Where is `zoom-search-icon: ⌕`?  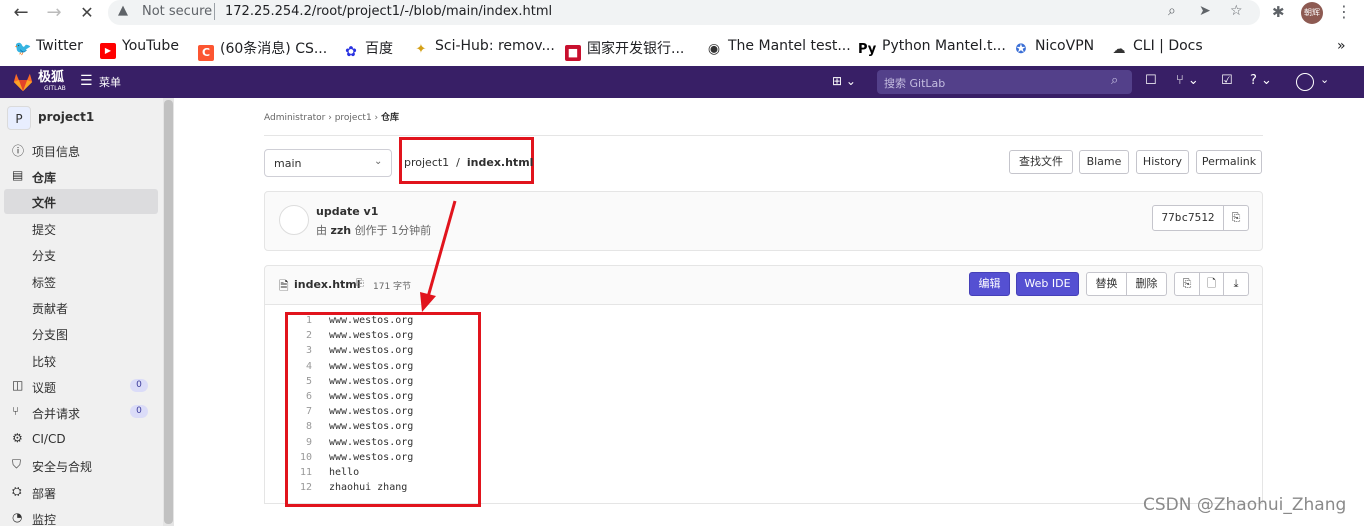
zoom-search-icon: ⌕ is located at coordinates (1172, 11).